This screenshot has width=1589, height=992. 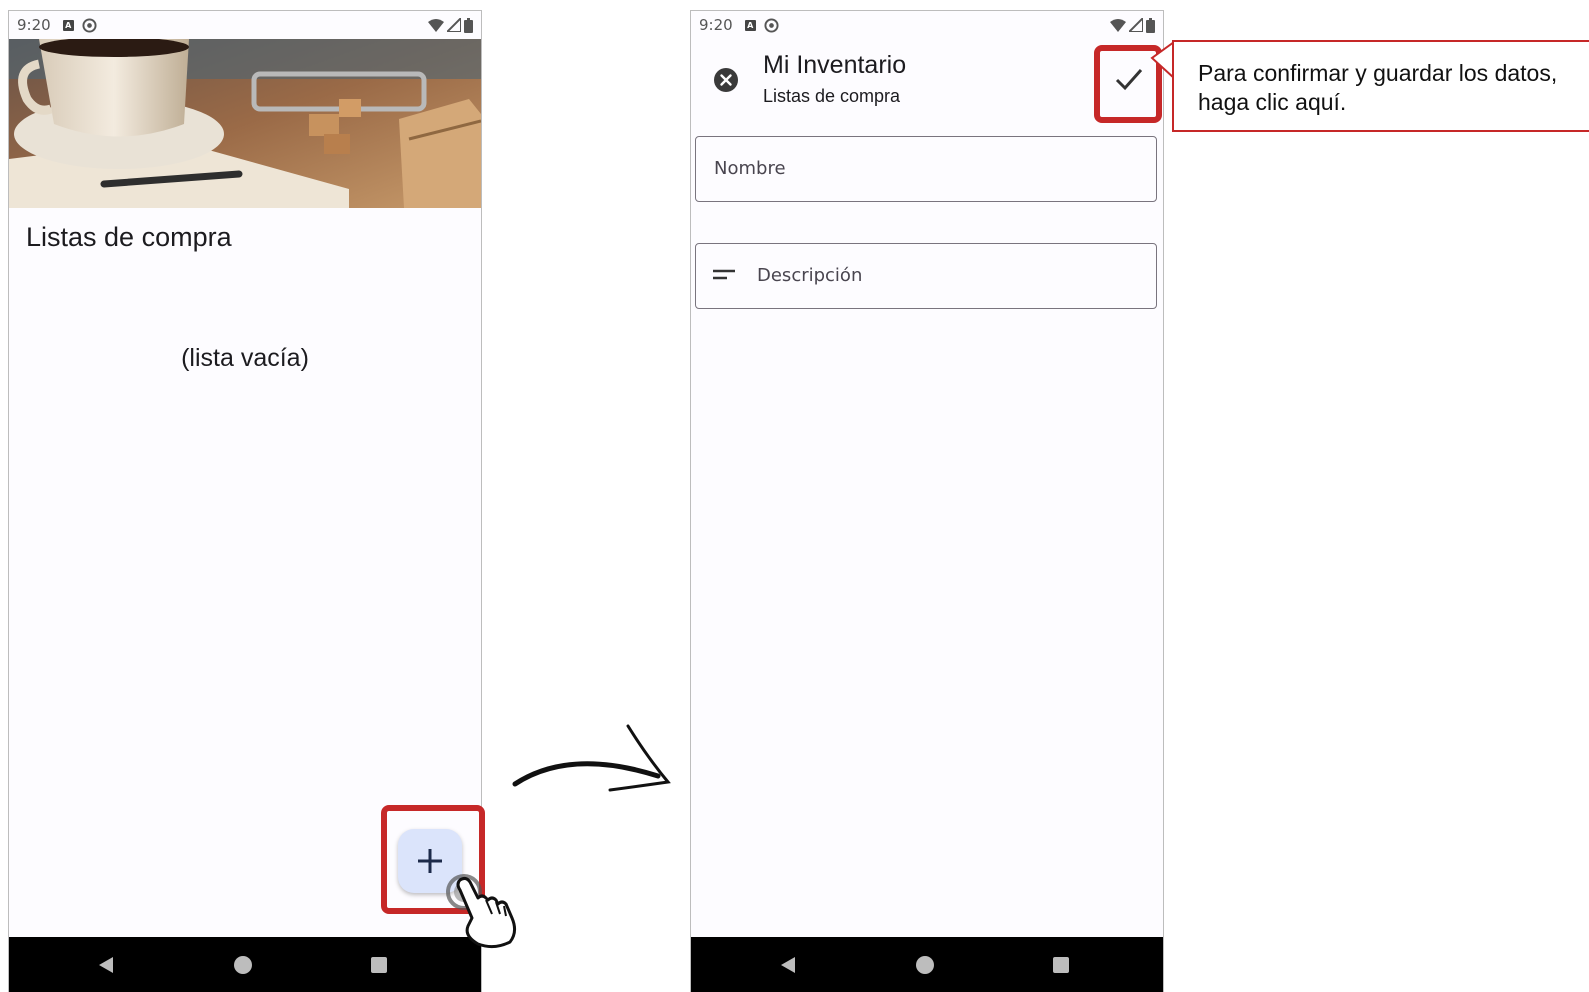 I want to click on description-field: Descripción, so click(x=926, y=276).